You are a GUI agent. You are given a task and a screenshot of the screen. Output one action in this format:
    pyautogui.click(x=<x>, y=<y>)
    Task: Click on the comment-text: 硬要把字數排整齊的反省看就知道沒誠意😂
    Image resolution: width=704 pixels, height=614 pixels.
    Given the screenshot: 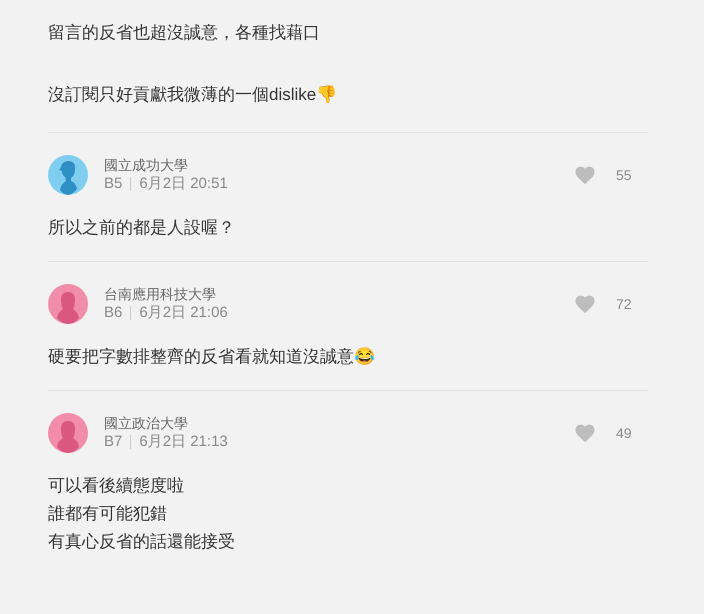 What is the action you would take?
    pyautogui.click(x=212, y=357)
    